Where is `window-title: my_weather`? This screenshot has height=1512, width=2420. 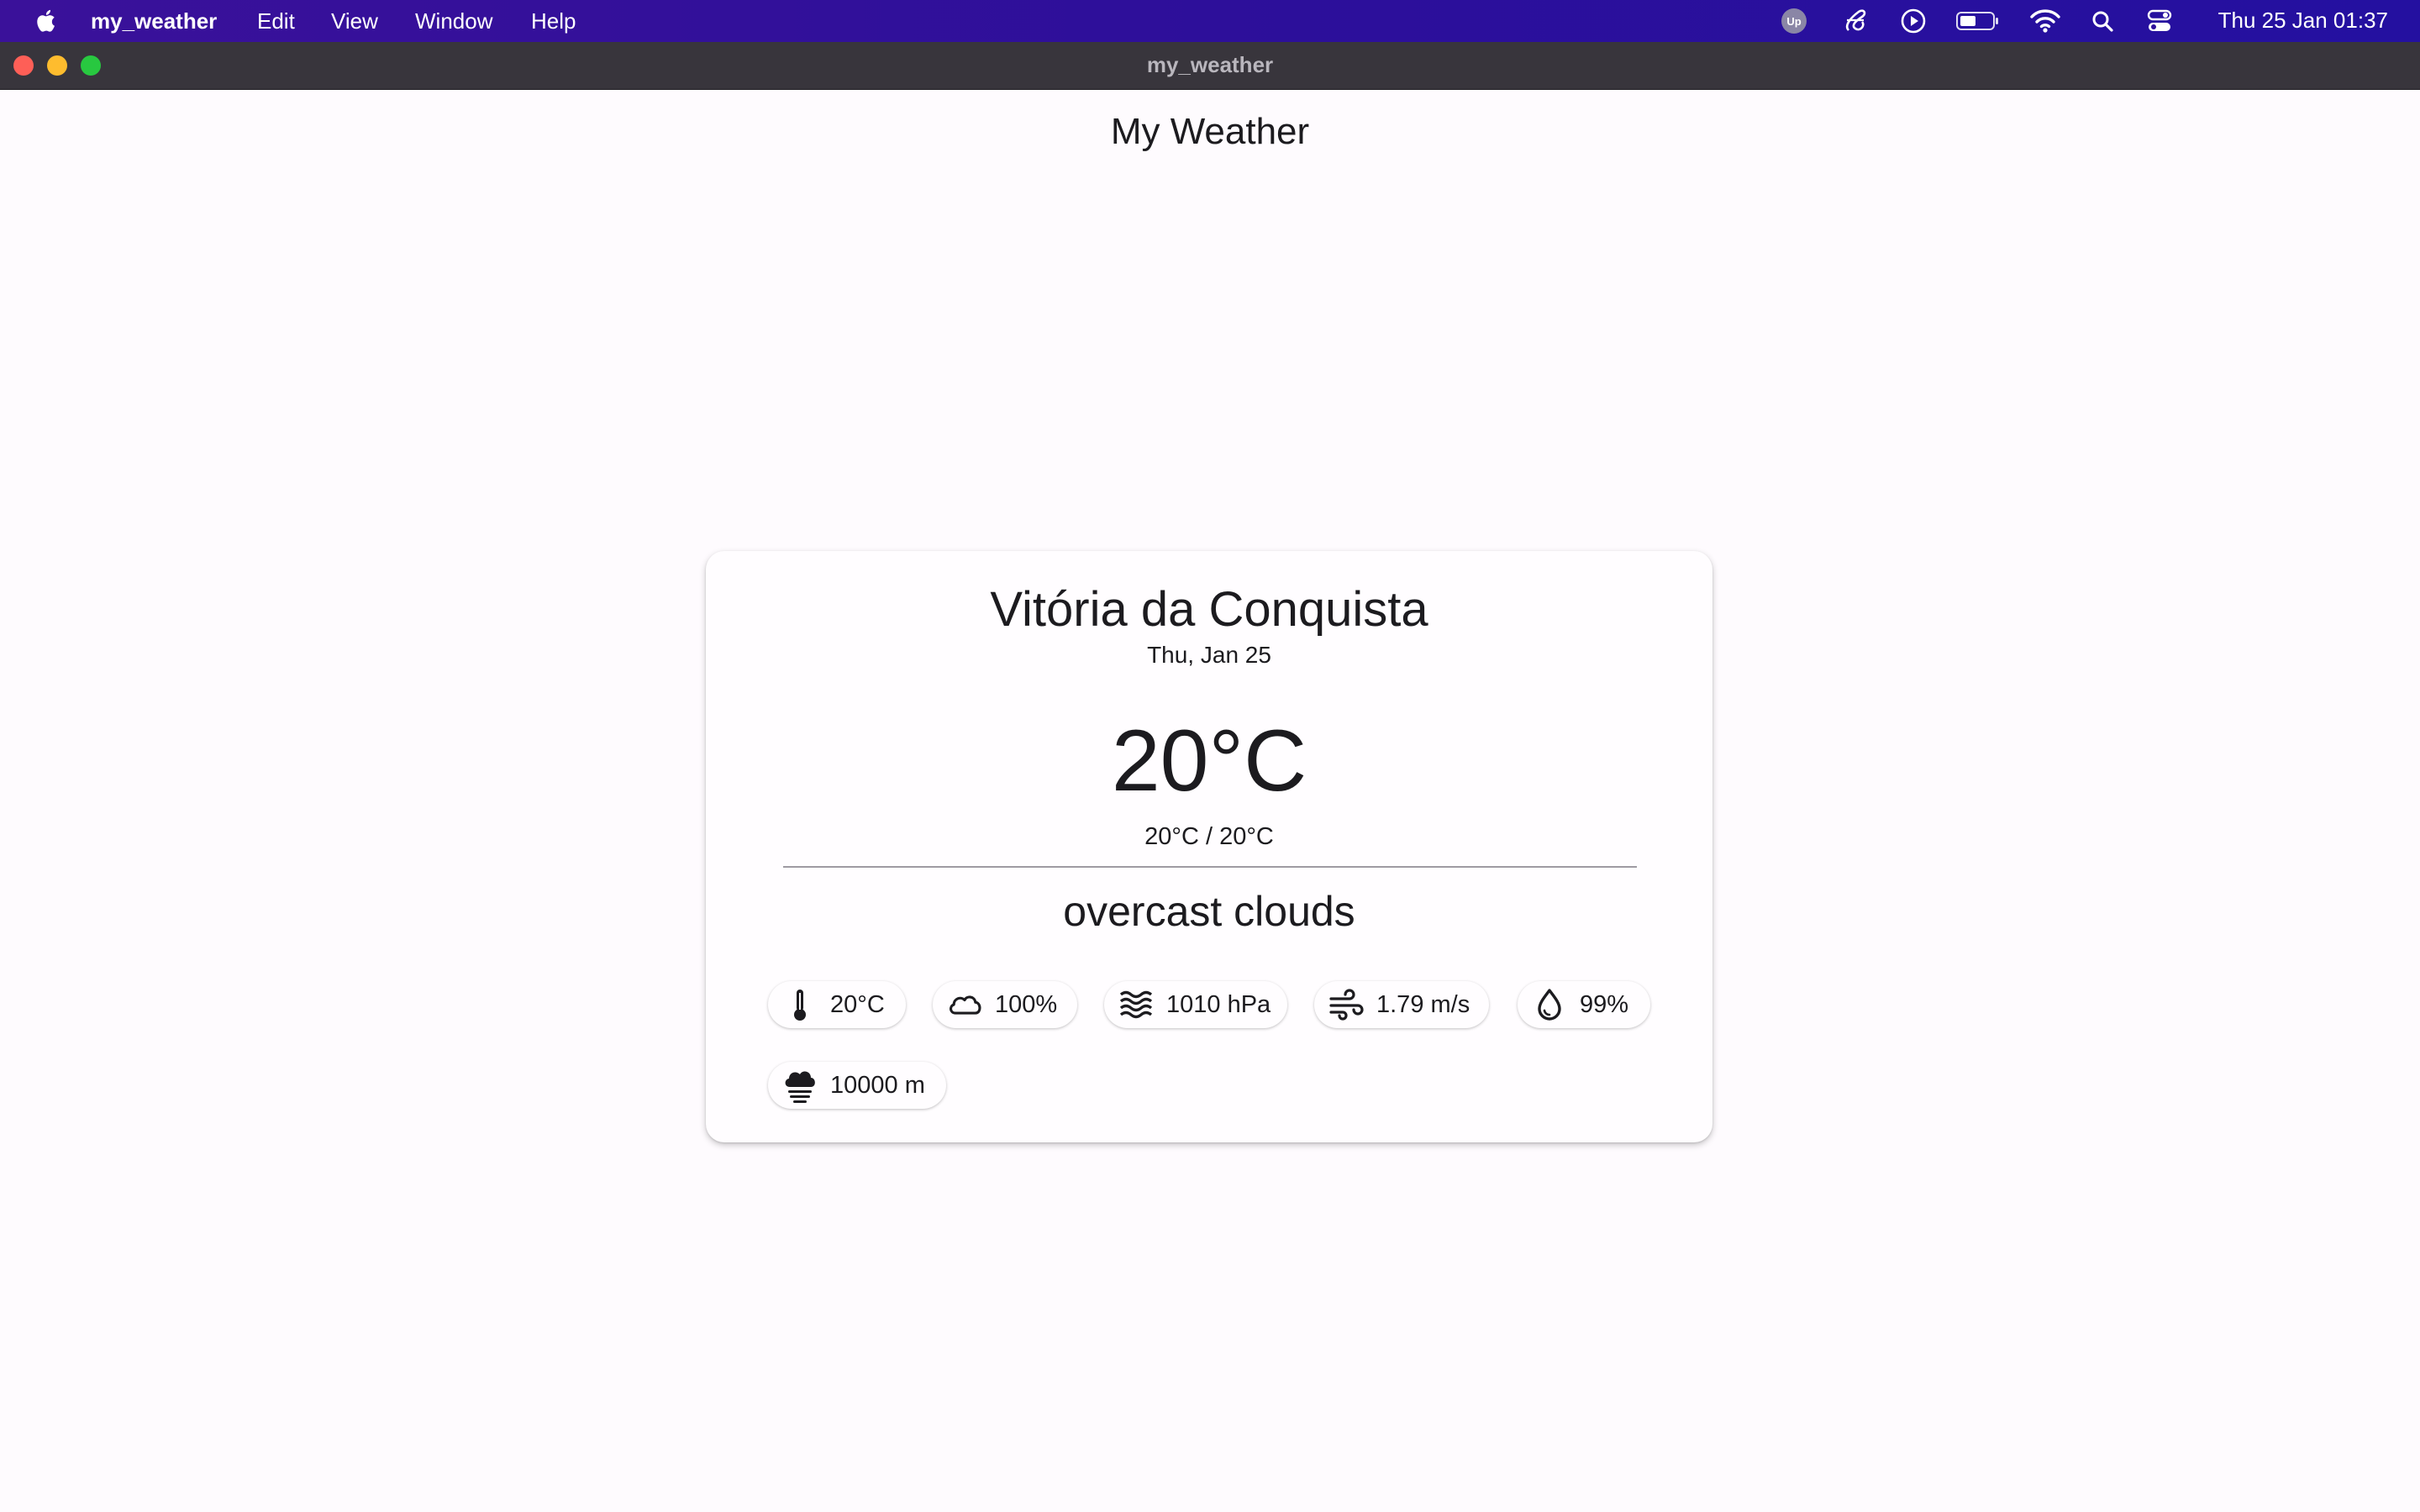 window-title: my_weather is located at coordinates (1210, 64).